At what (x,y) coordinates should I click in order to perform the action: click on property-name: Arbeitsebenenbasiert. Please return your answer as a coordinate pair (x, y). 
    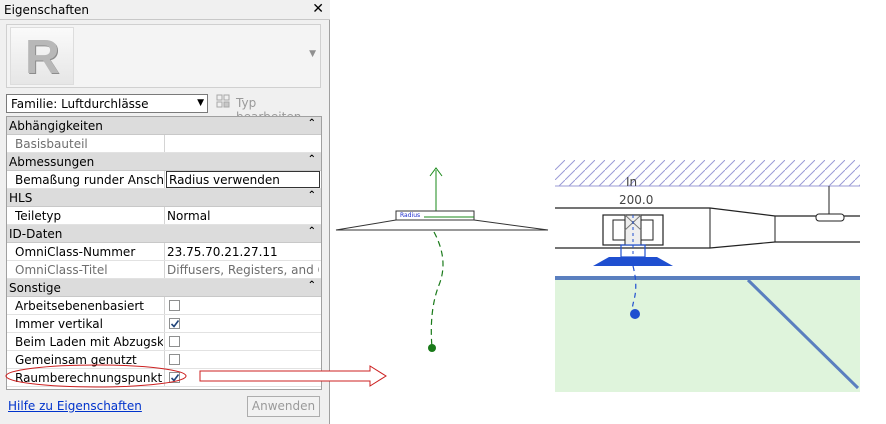
    Looking at the image, I should click on (79, 306).